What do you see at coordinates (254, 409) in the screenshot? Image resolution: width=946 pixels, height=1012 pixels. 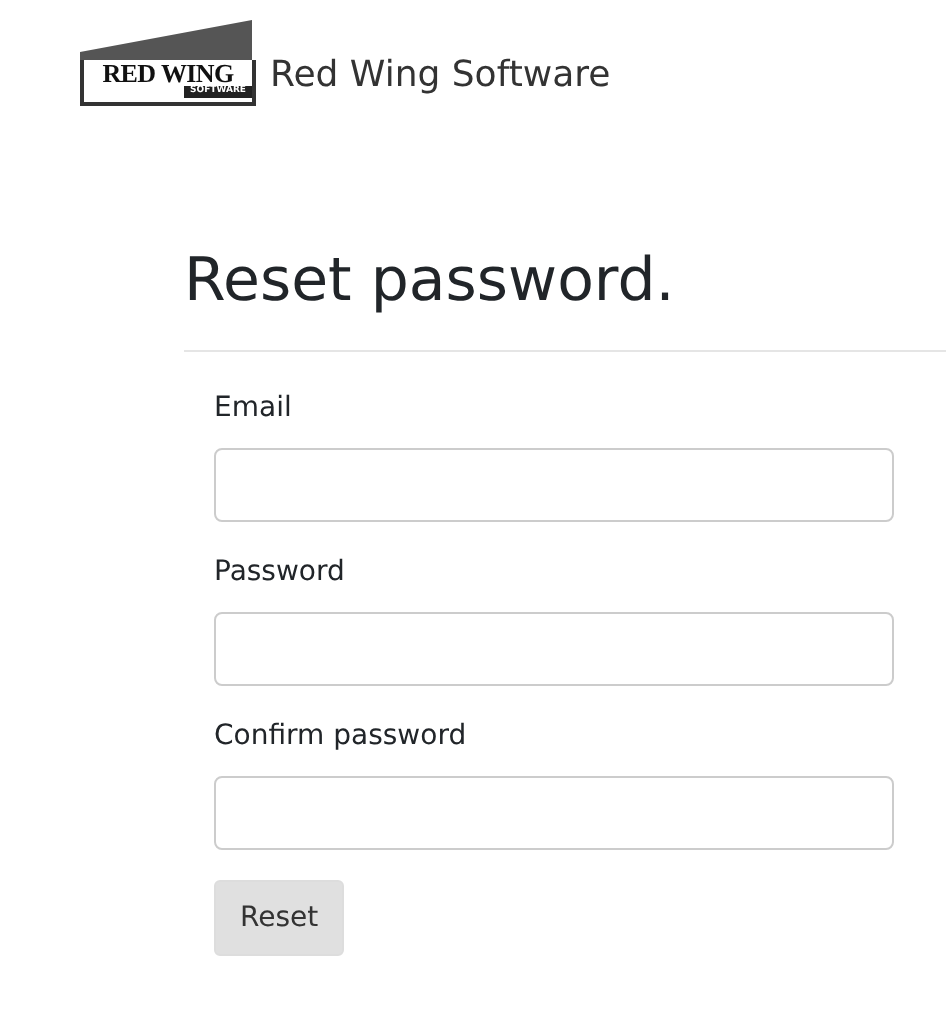 I see `field-label: Email` at bounding box center [254, 409].